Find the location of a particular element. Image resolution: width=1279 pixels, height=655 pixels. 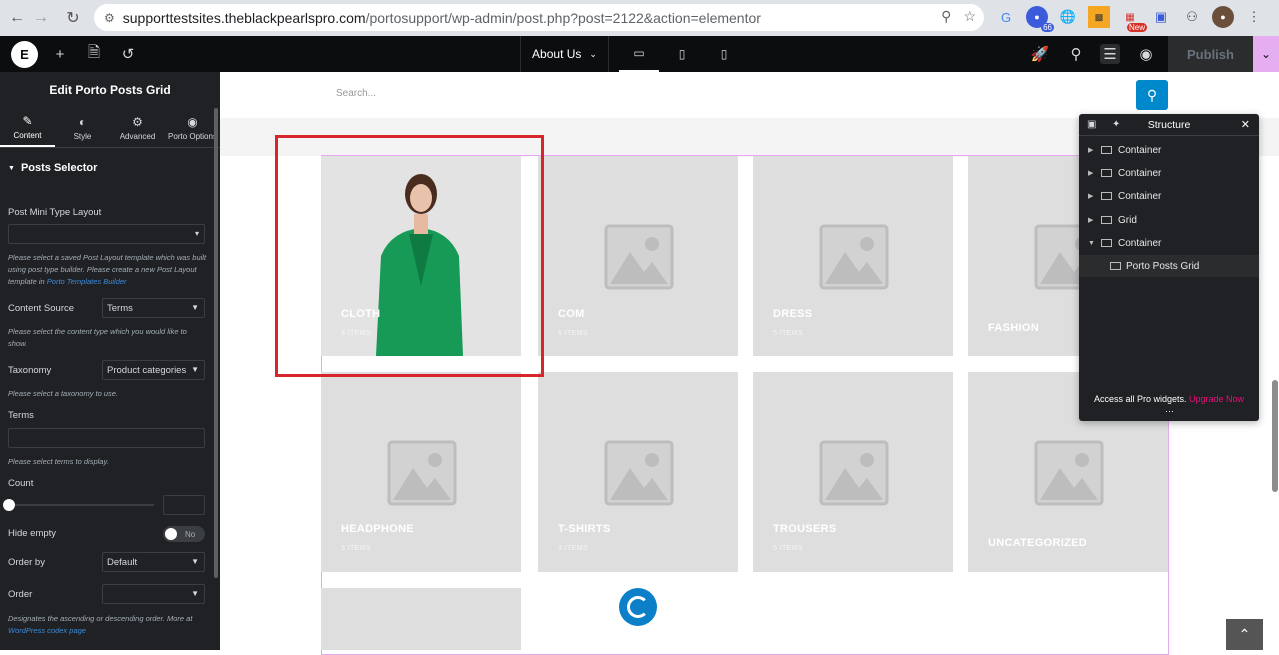

gear-icon: ⚙ is located at coordinates (137, 121).